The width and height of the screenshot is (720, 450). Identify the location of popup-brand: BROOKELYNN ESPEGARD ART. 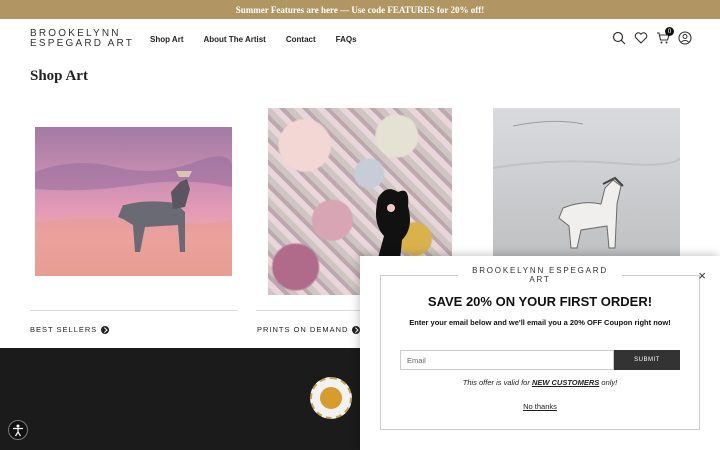
(540, 275).